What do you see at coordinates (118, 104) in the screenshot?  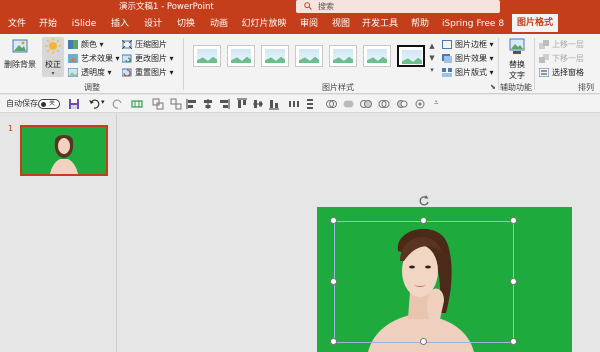 I see `redo-icon` at bounding box center [118, 104].